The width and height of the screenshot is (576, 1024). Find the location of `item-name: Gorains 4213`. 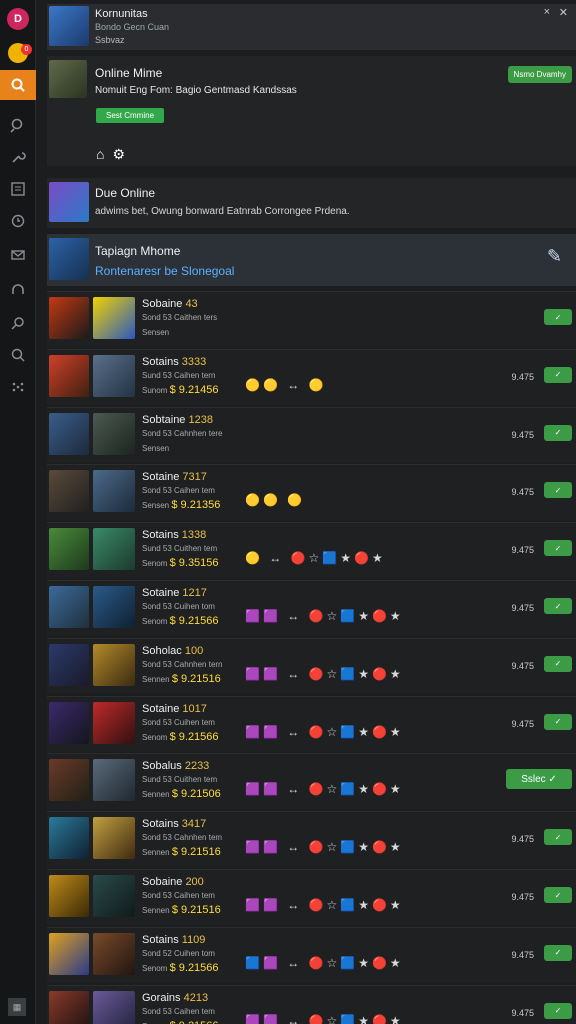

item-name: Gorains 4213 is located at coordinates (175, 997).